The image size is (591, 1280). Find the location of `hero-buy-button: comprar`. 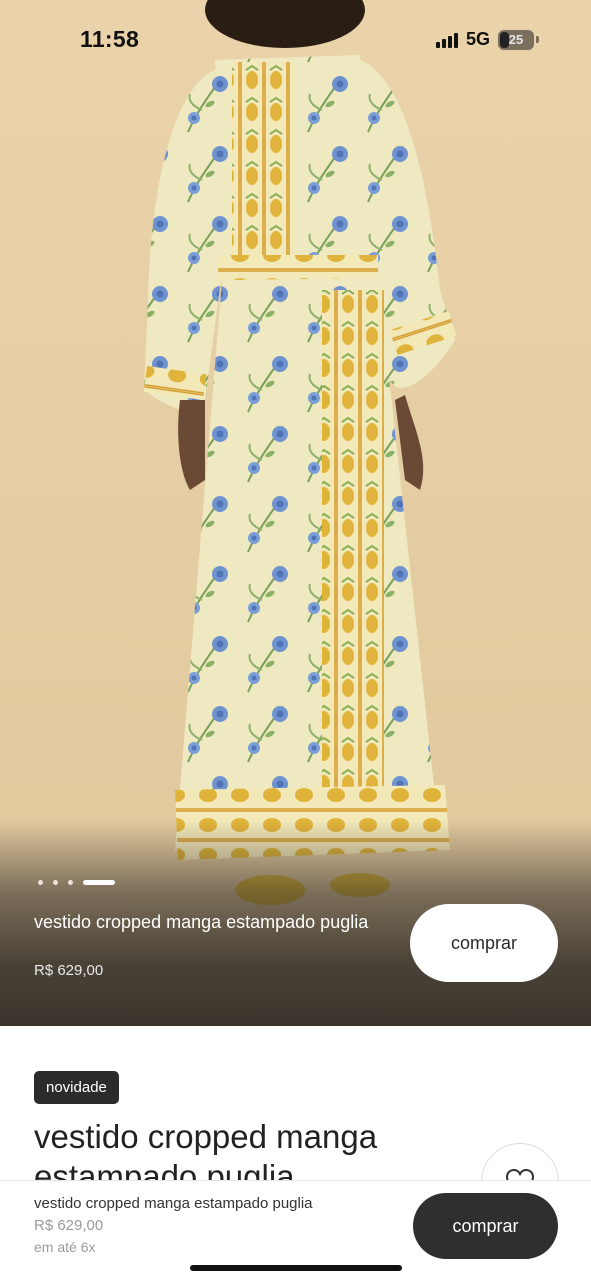

hero-buy-button: comprar is located at coordinates (484, 943).